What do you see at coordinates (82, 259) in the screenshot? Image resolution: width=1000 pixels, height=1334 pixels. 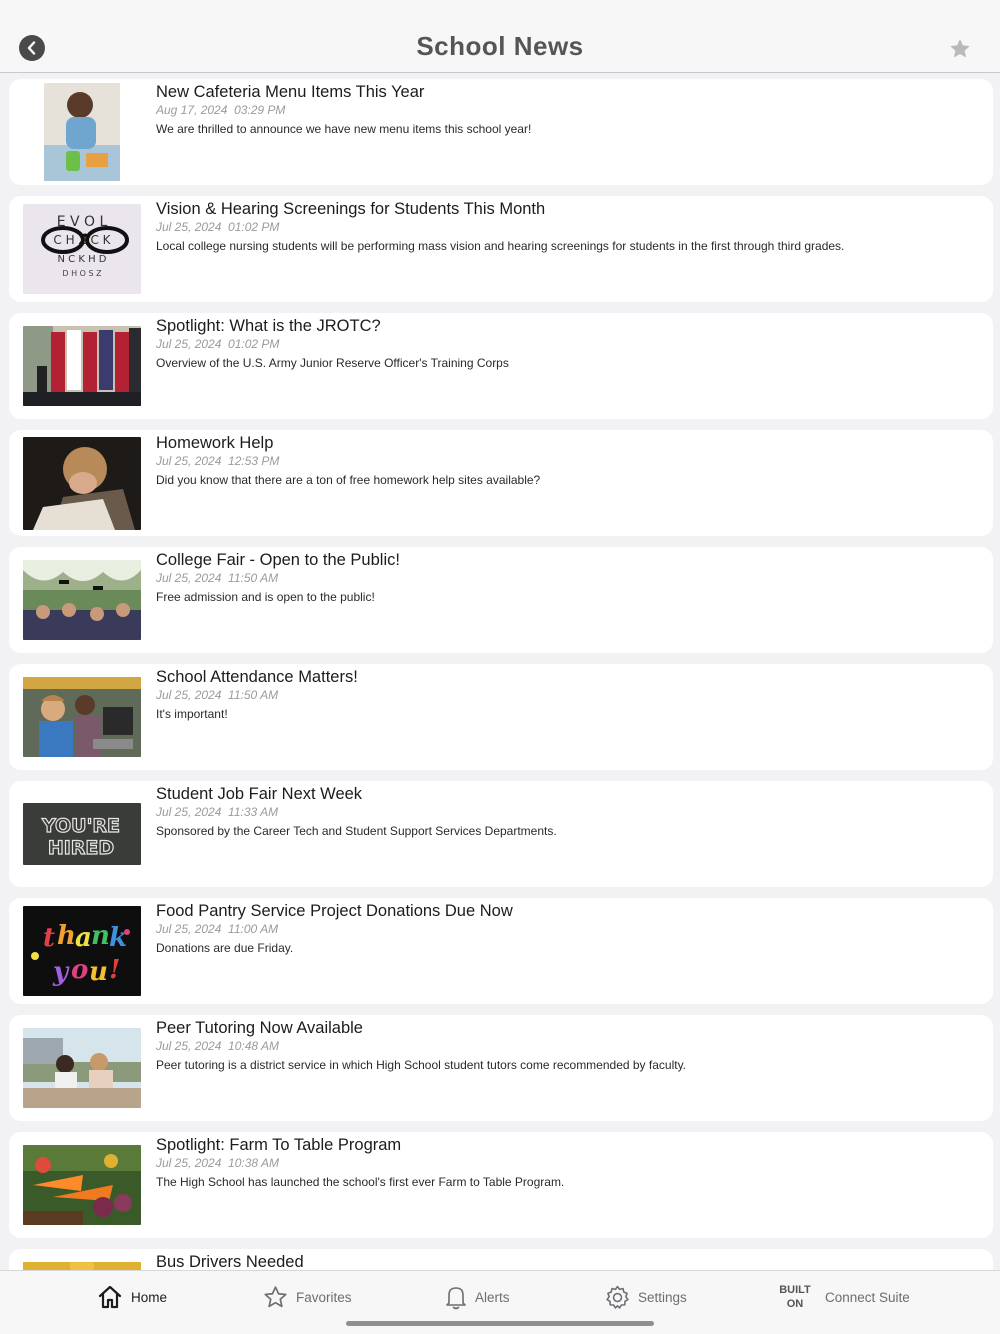 I see `svg-text: N C K H D` at bounding box center [82, 259].